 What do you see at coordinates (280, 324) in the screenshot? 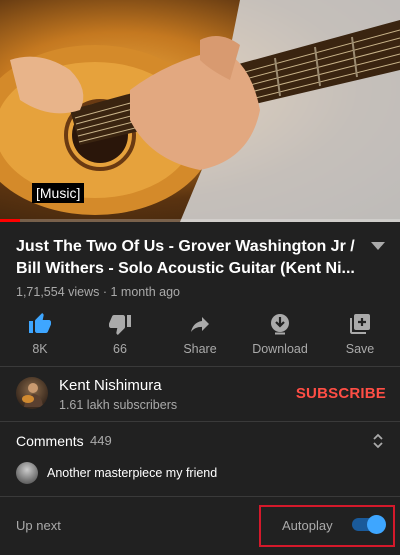
I see `download-icon` at bounding box center [280, 324].